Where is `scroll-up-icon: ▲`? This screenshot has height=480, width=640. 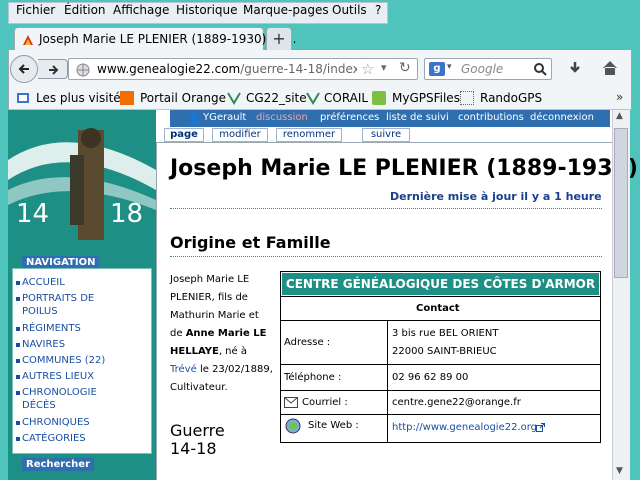 scroll-up-icon: ▲ is located at coordinates (619, 116).